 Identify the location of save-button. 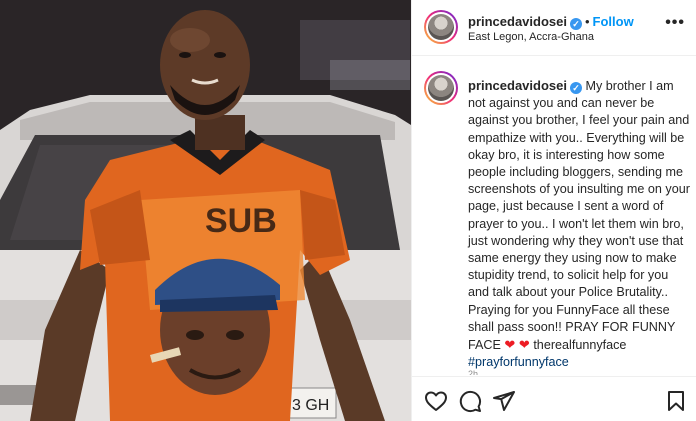
(676, 401).